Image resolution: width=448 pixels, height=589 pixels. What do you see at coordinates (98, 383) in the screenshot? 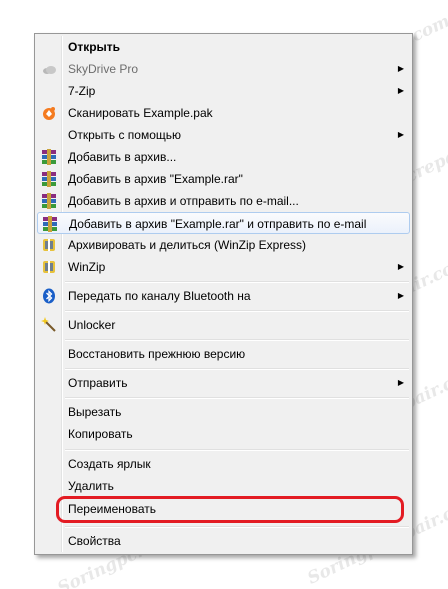
I see `menu-item-label: Отправить` at bounding box center [98, 383].